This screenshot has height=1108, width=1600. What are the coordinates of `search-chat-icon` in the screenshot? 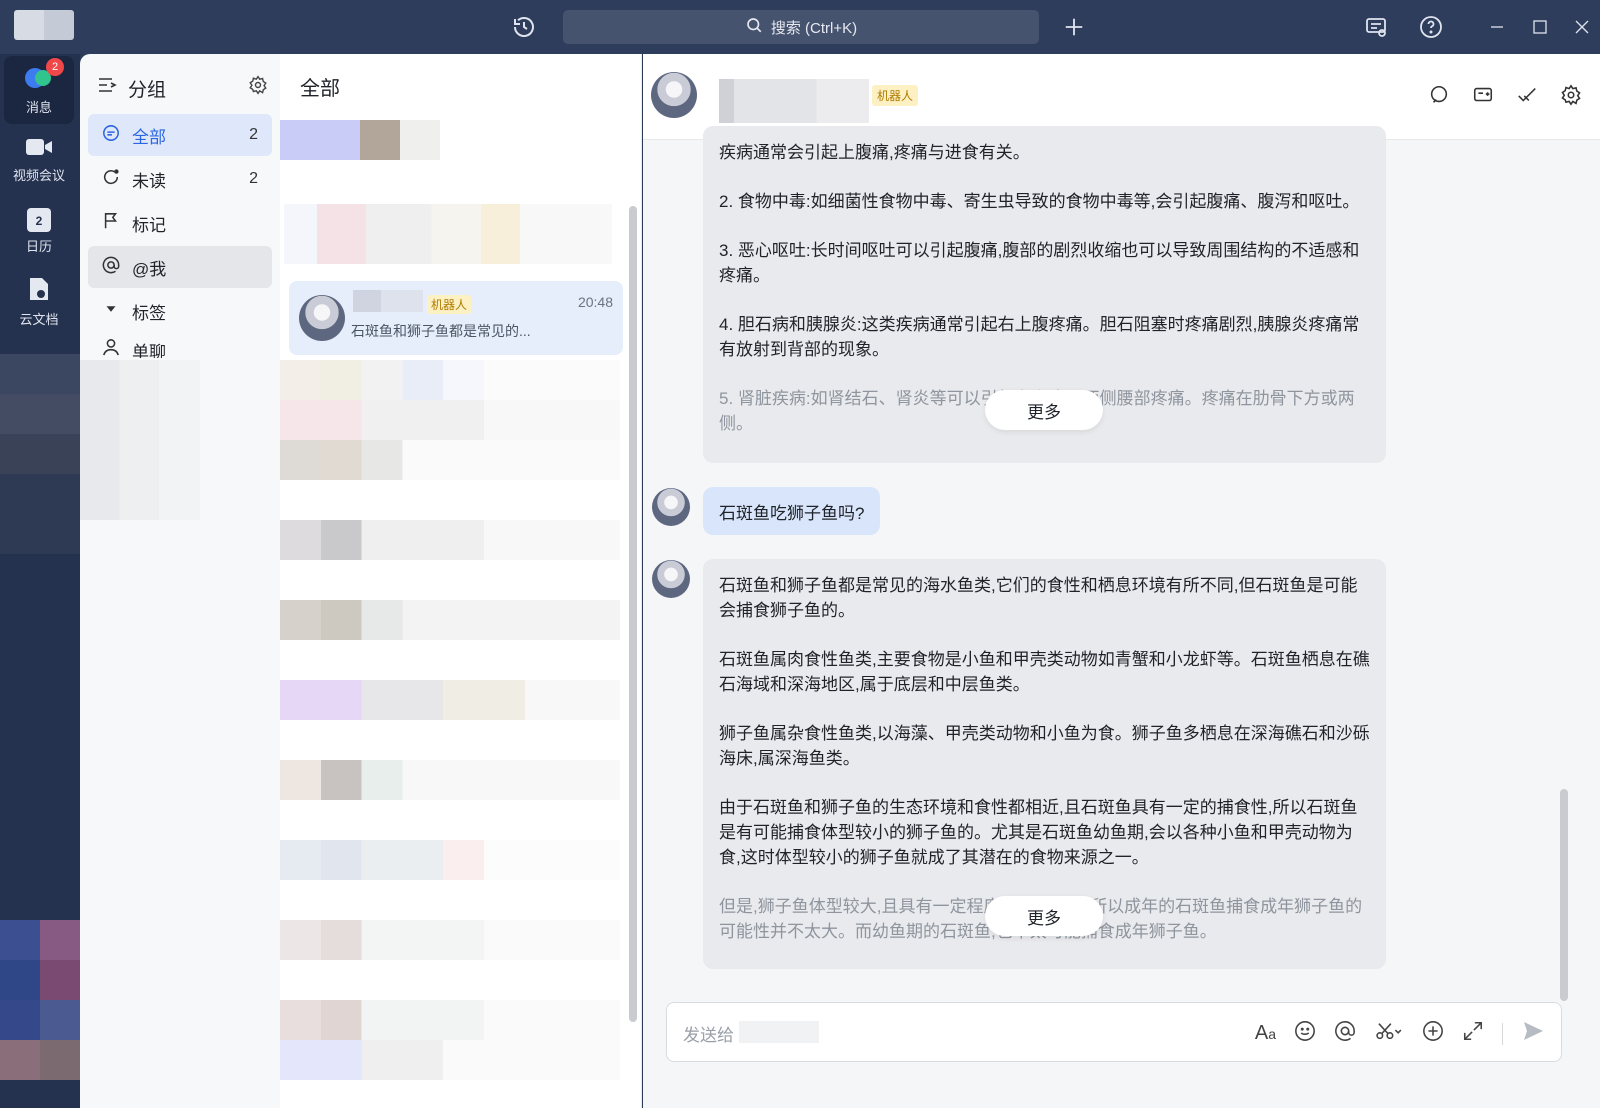 It's located at (1439, 97).